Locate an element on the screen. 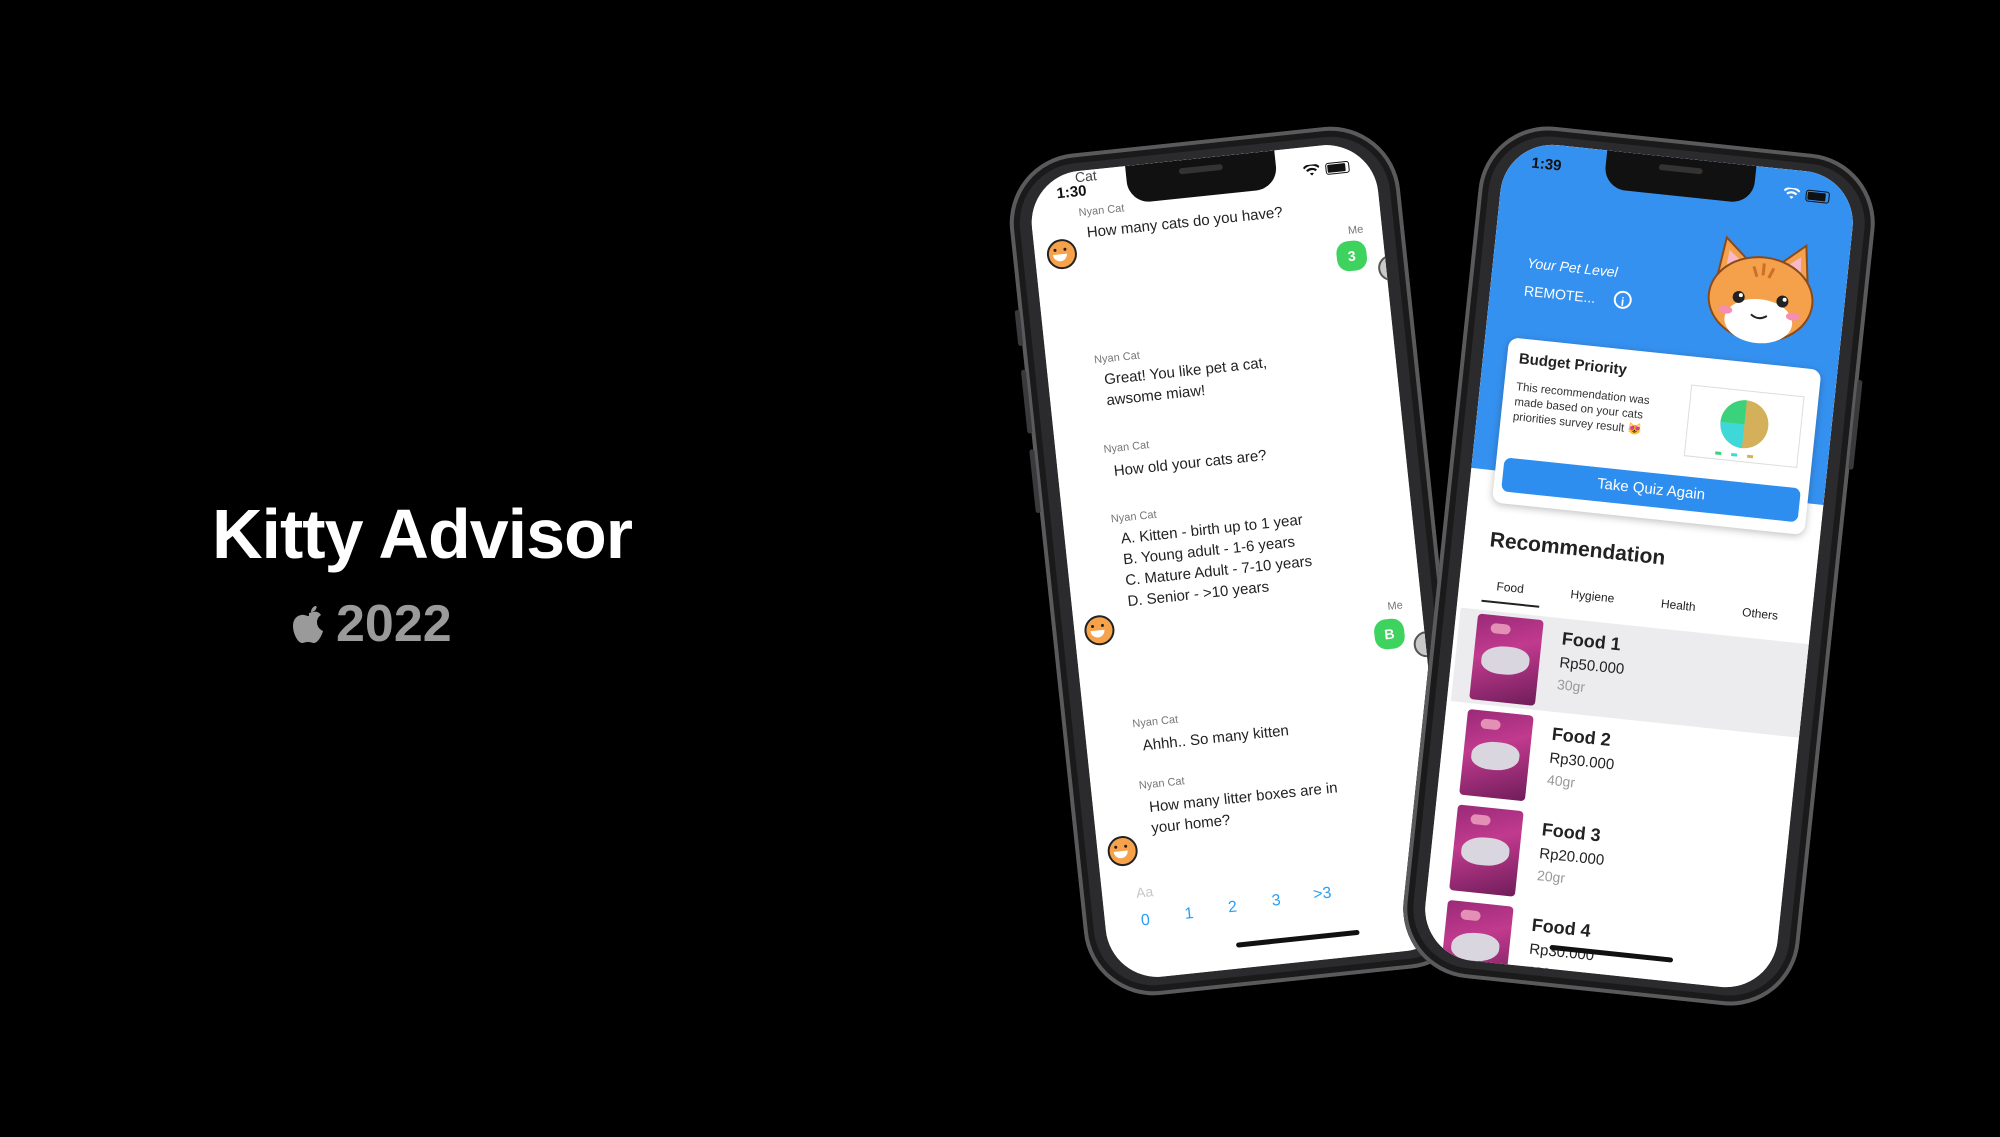 This screenshot has width=2000, height=1137. quick-reply-0: 0 is located at coordinates (1145, 921).